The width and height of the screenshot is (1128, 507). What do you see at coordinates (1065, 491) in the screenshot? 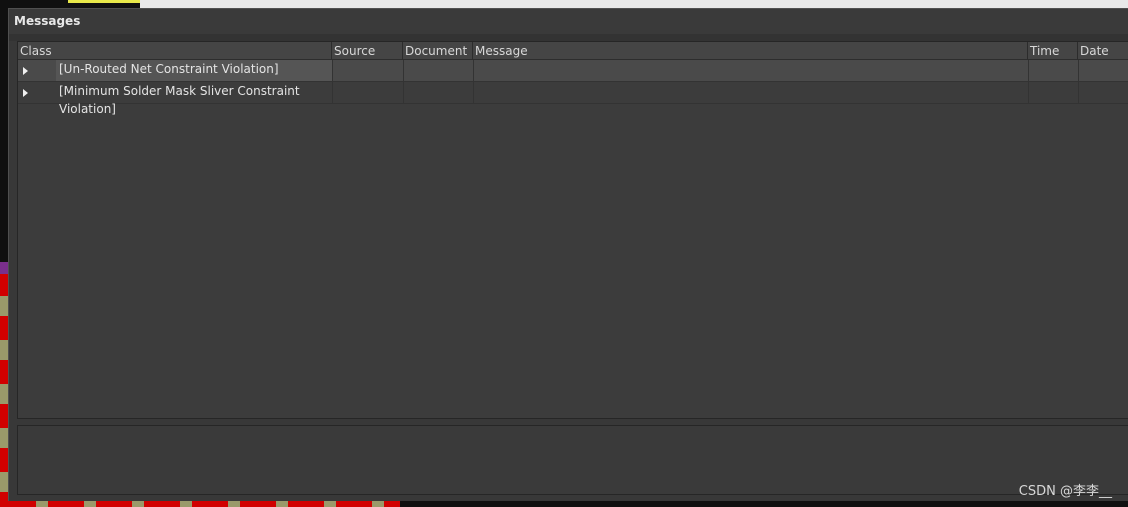
I see `watermark: CSDN @李李__` at bounding box center [1065, 491].